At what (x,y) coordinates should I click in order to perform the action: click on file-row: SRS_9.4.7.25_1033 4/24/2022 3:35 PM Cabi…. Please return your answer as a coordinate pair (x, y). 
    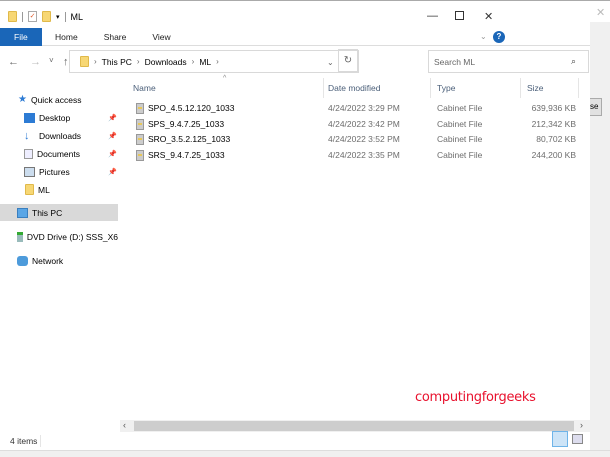
    Looking at the image, I should click on (355, 156).